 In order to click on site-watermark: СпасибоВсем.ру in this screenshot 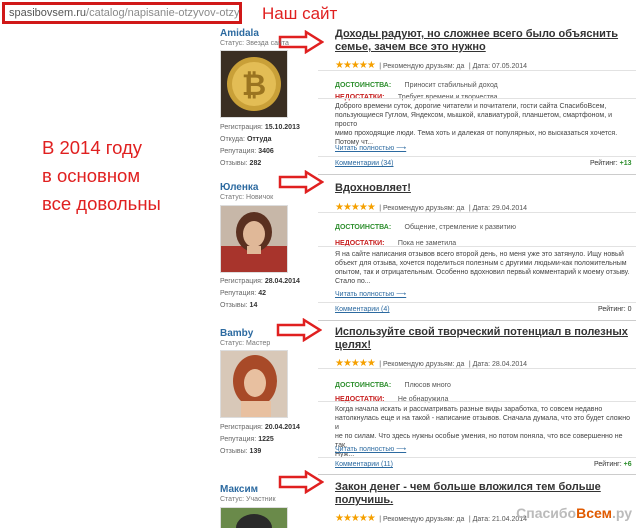, I will do `click(574, 513)`.